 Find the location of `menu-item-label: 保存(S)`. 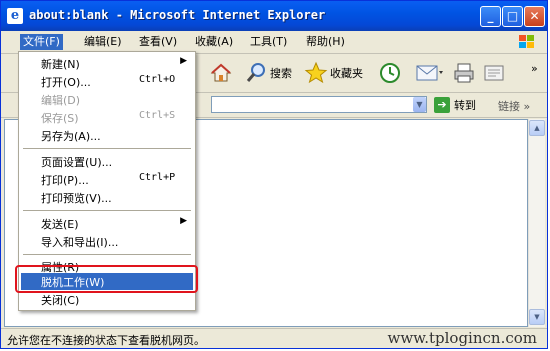

menu-item-label: 保存(S) is located at coordinates (60, 118).